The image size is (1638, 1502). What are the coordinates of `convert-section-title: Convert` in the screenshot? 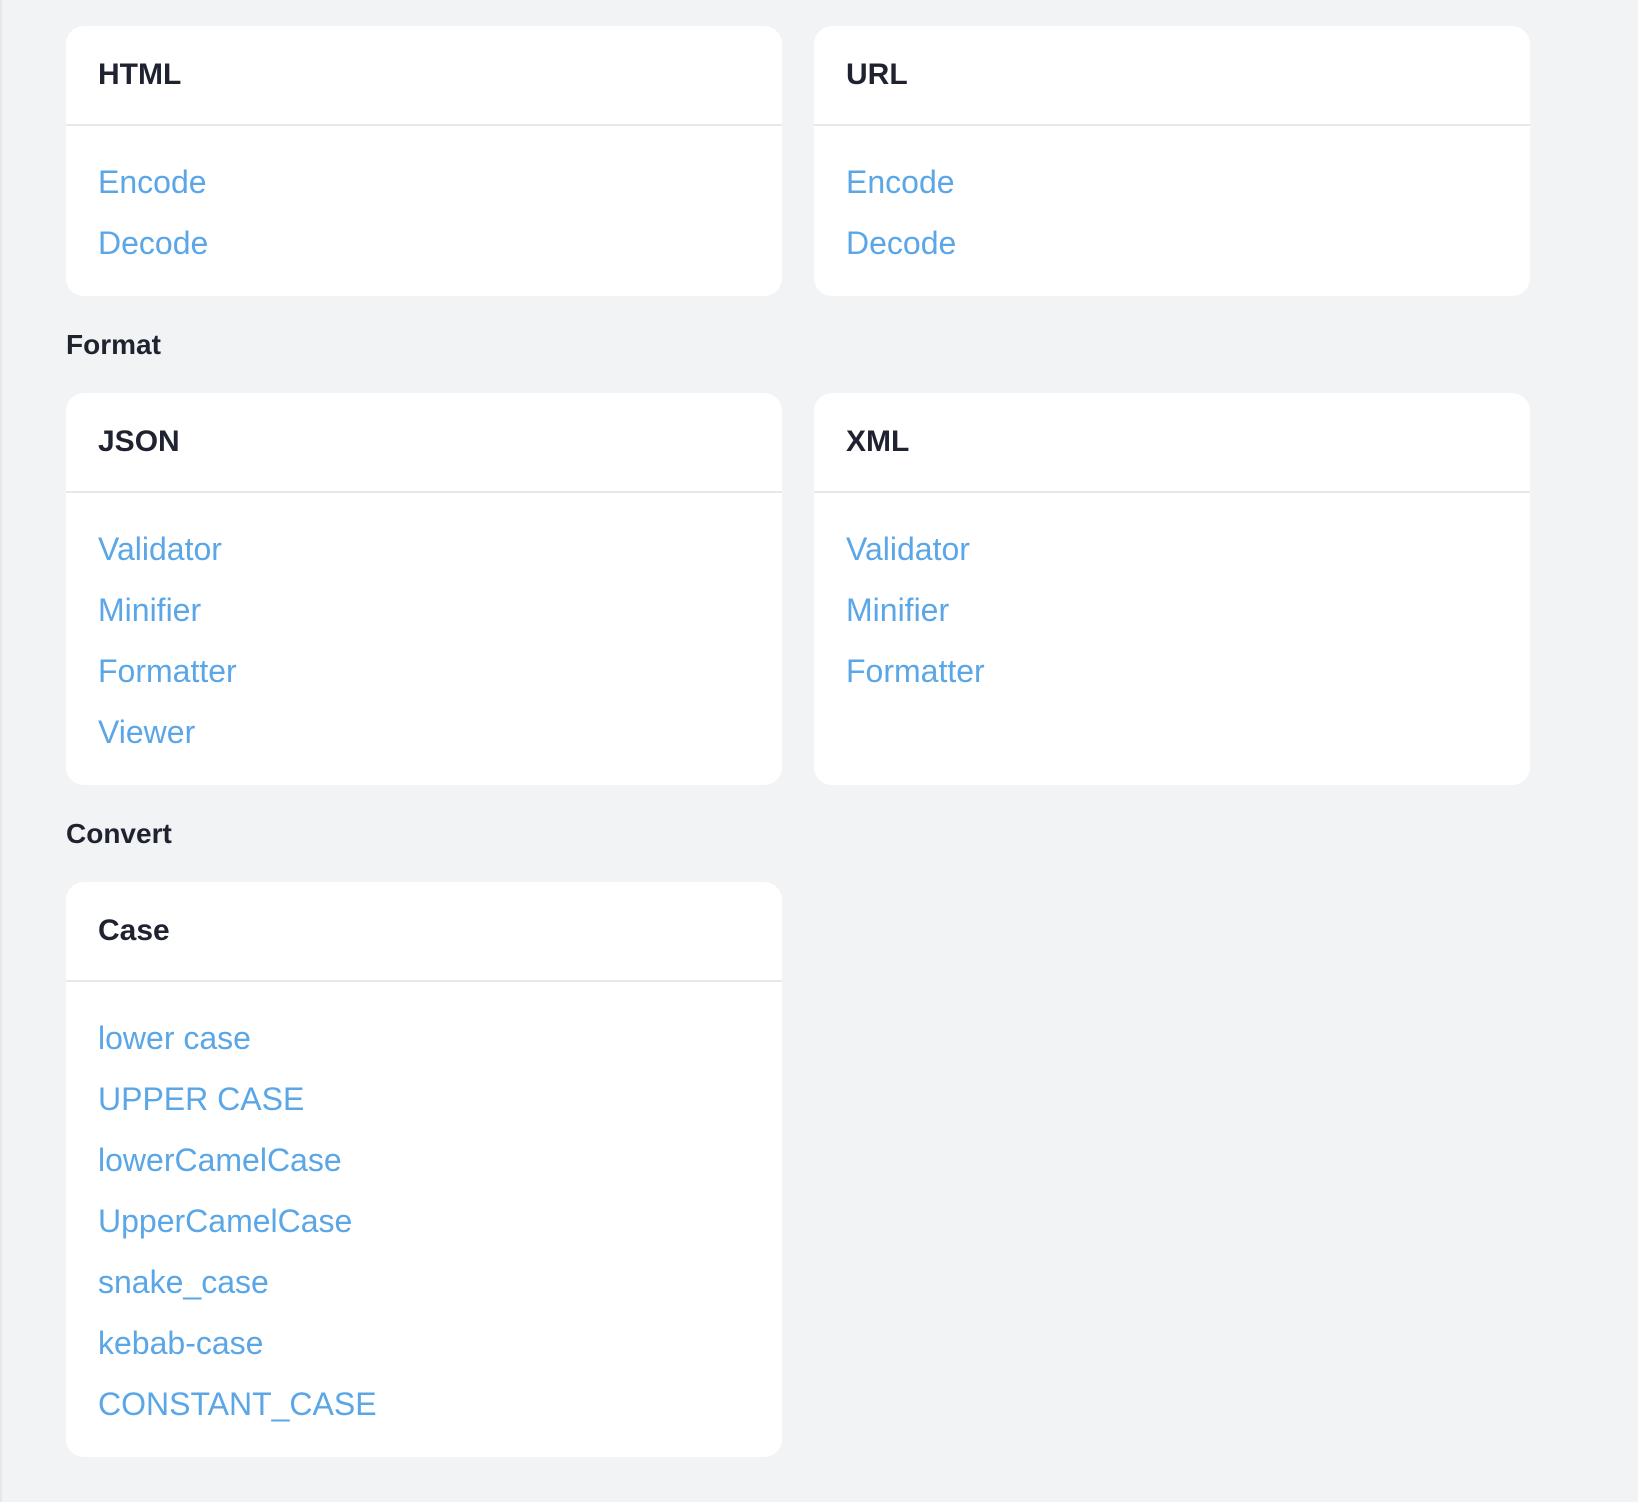 It's located at (119, 833).